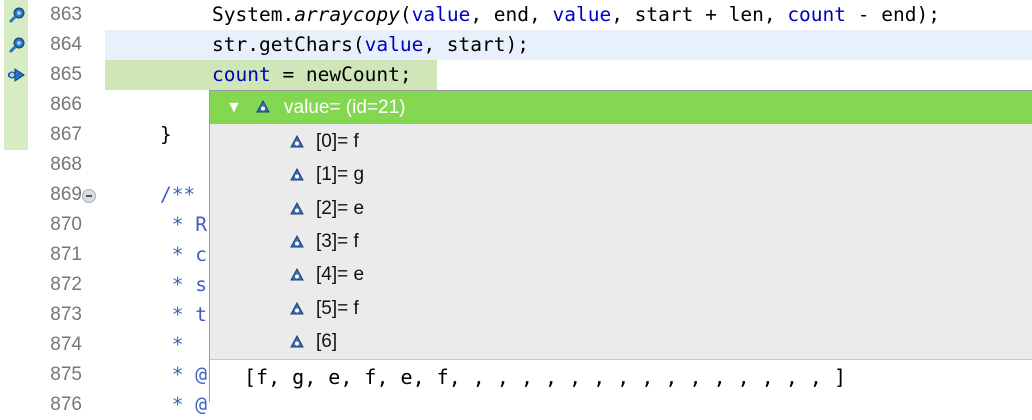 Image resolution: width=1032 pixels, height=420 pixels. Describe the element at coordinates (621, 274) in the screenshot. I see `tree-row-element: [4]= e` at that location.